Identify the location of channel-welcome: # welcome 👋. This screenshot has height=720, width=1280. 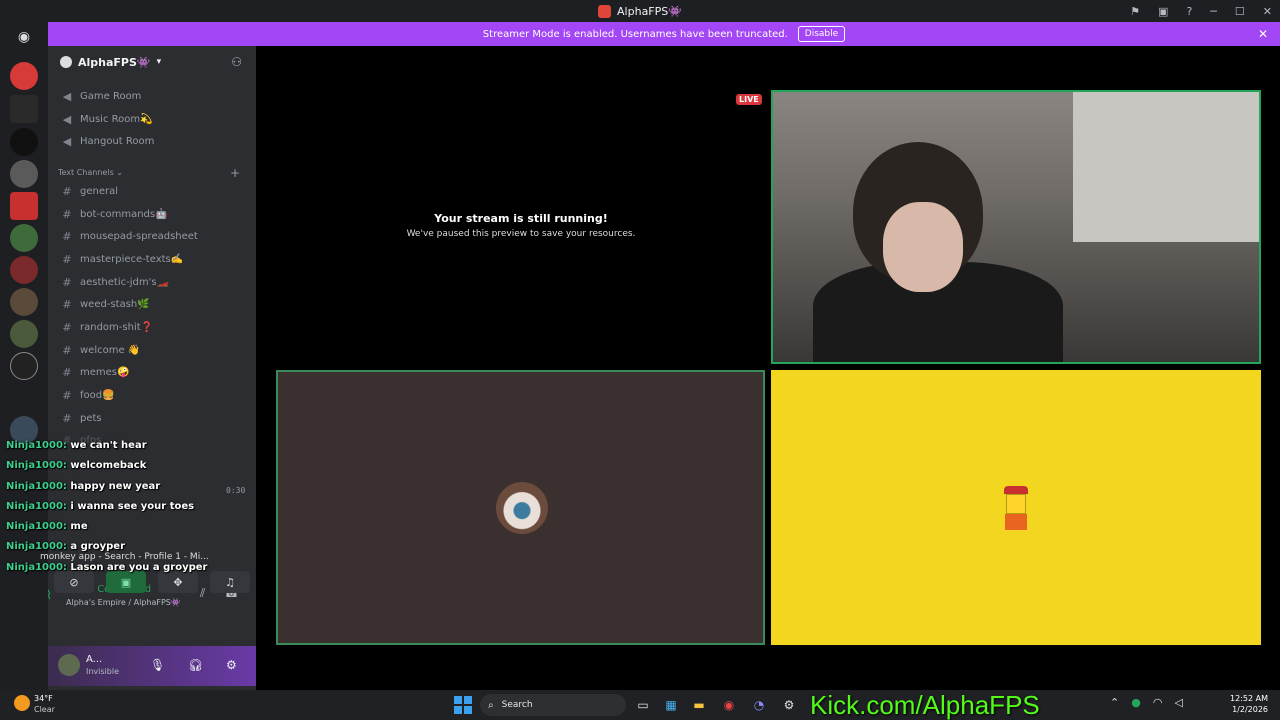
(153, 350).